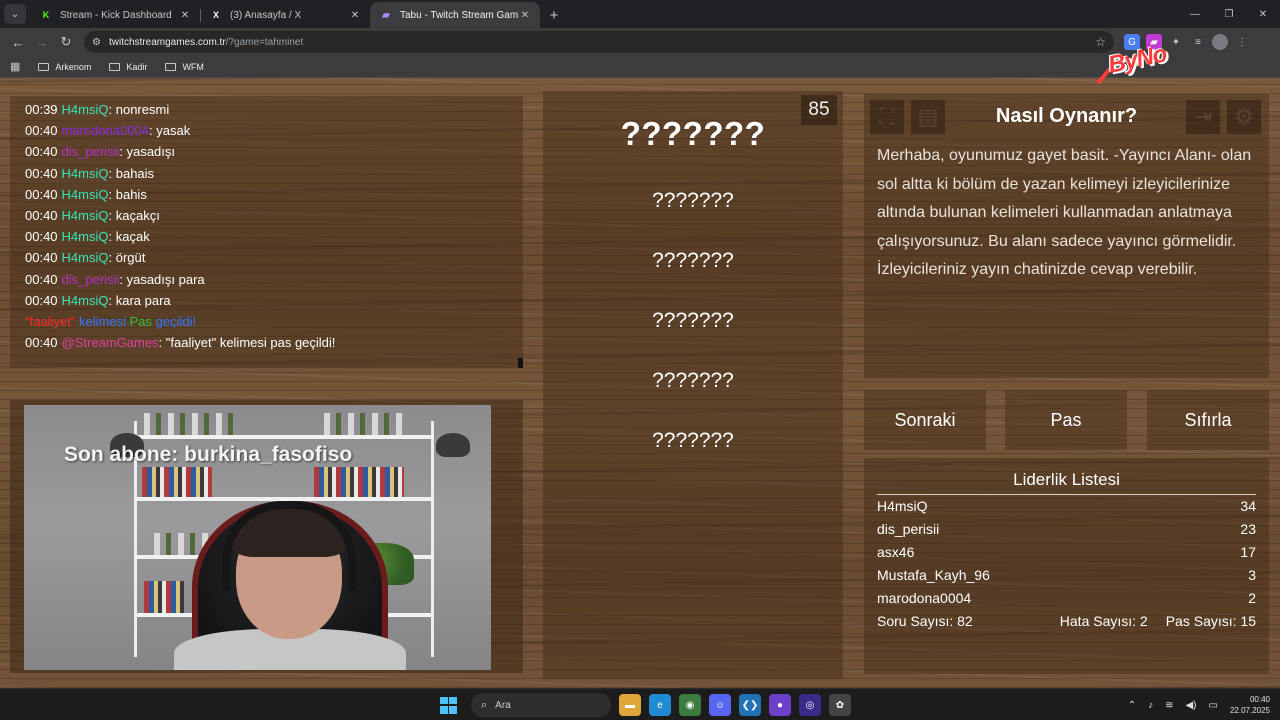 The height and width of the screenshot is (720, 1280). I want to click on leaderboard-row: Mustafa_Kayh_96 3, so click(1066, 575).